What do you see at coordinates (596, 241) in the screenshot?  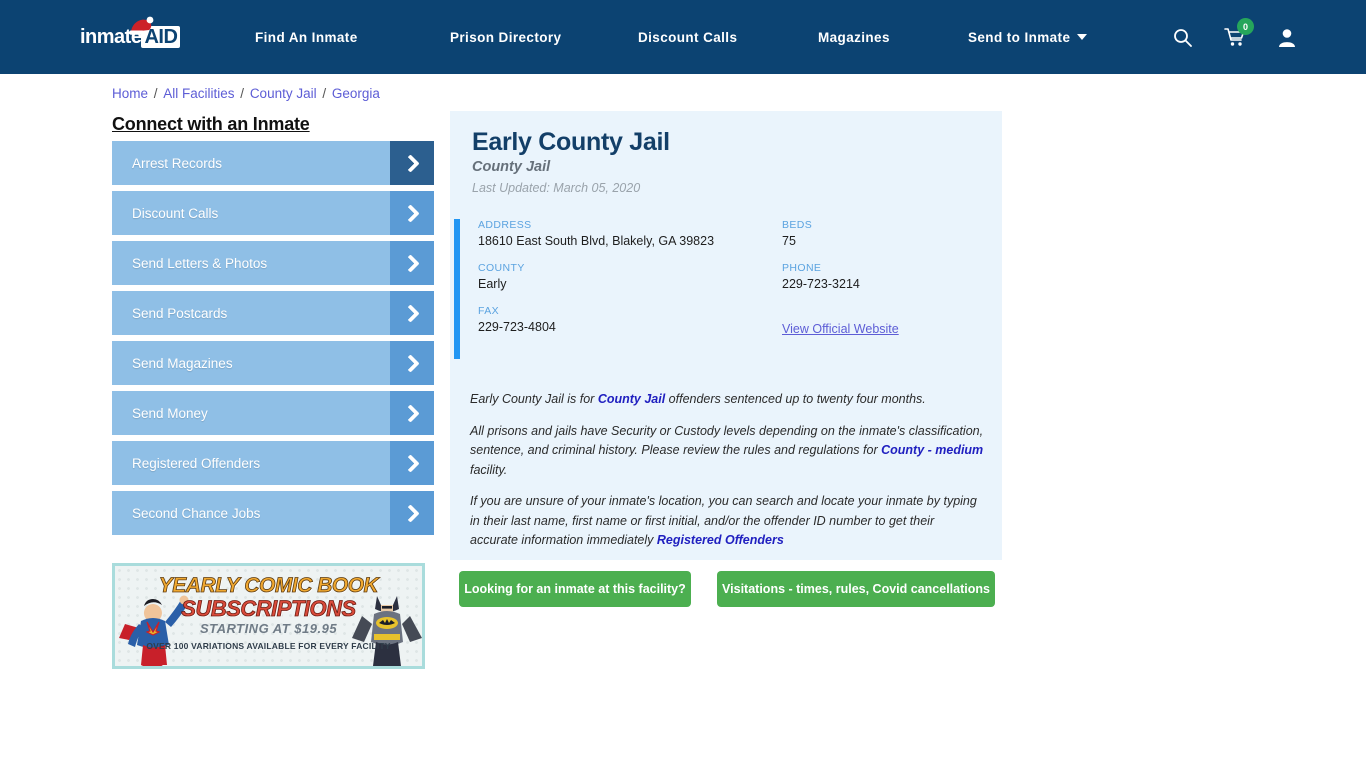 I see `detail-value: 18610 East South Blvd, Blakely, GA 39823` at bounding box center [596, 241].